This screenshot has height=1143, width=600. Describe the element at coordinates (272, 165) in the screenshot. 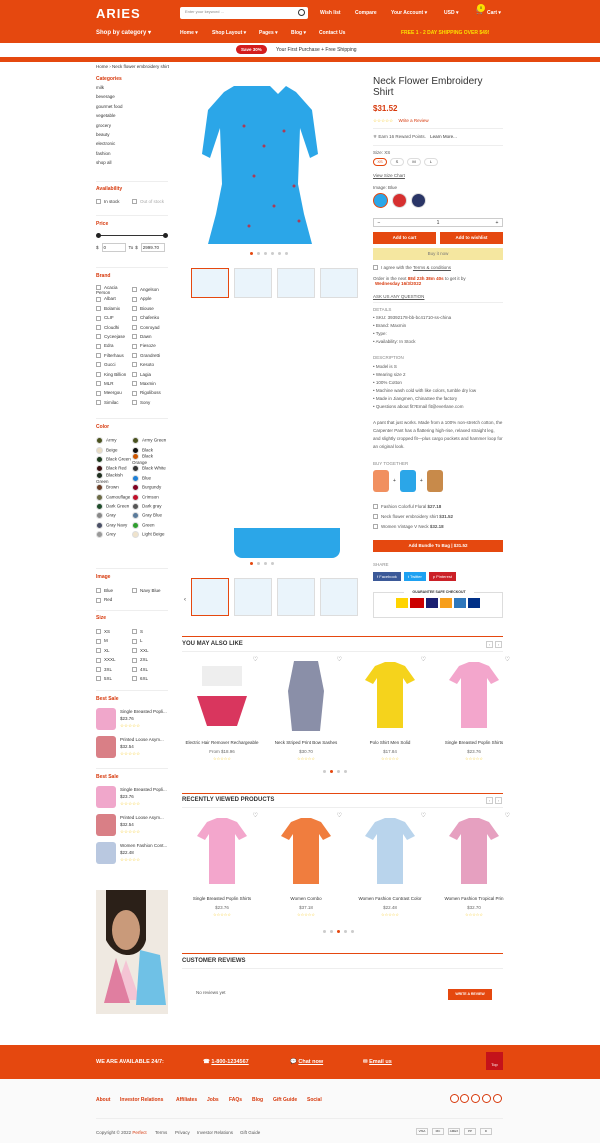

I see `product-main-image` at that location.